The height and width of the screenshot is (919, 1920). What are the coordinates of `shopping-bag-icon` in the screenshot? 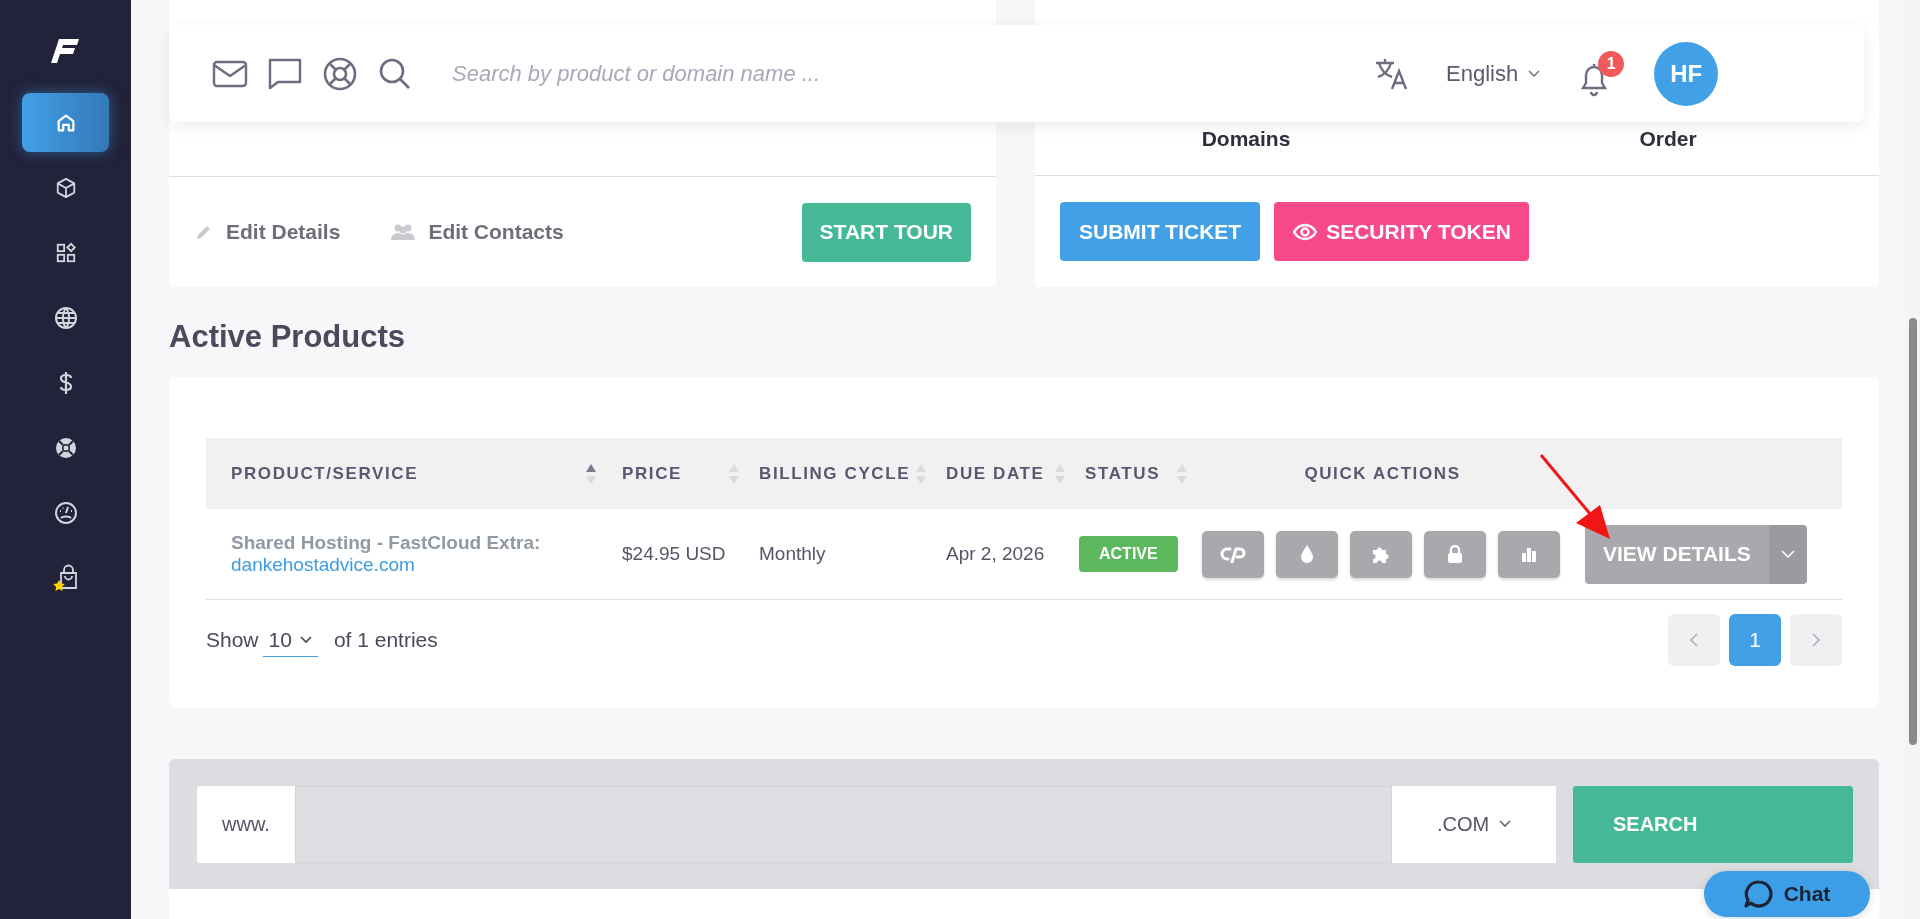 It's located at (65, 577).